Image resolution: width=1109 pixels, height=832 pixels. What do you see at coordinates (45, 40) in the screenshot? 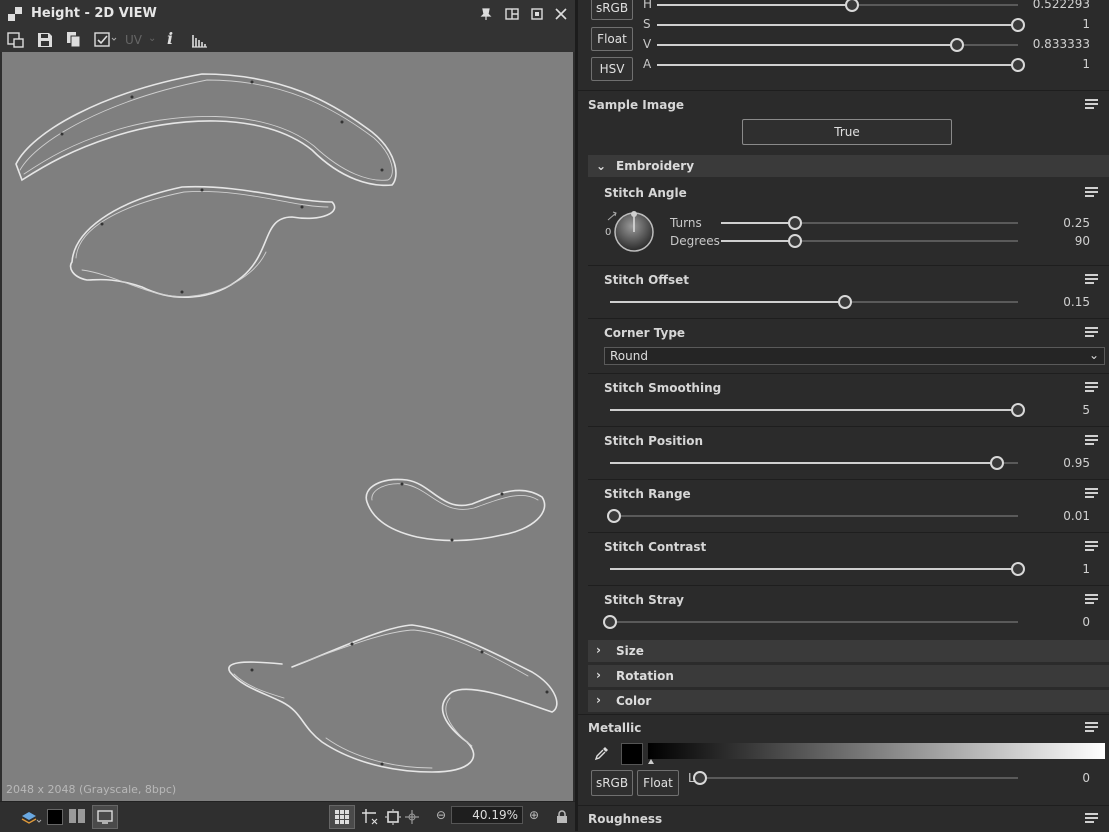
I see `save-icon` at bounding box center [45, 40].